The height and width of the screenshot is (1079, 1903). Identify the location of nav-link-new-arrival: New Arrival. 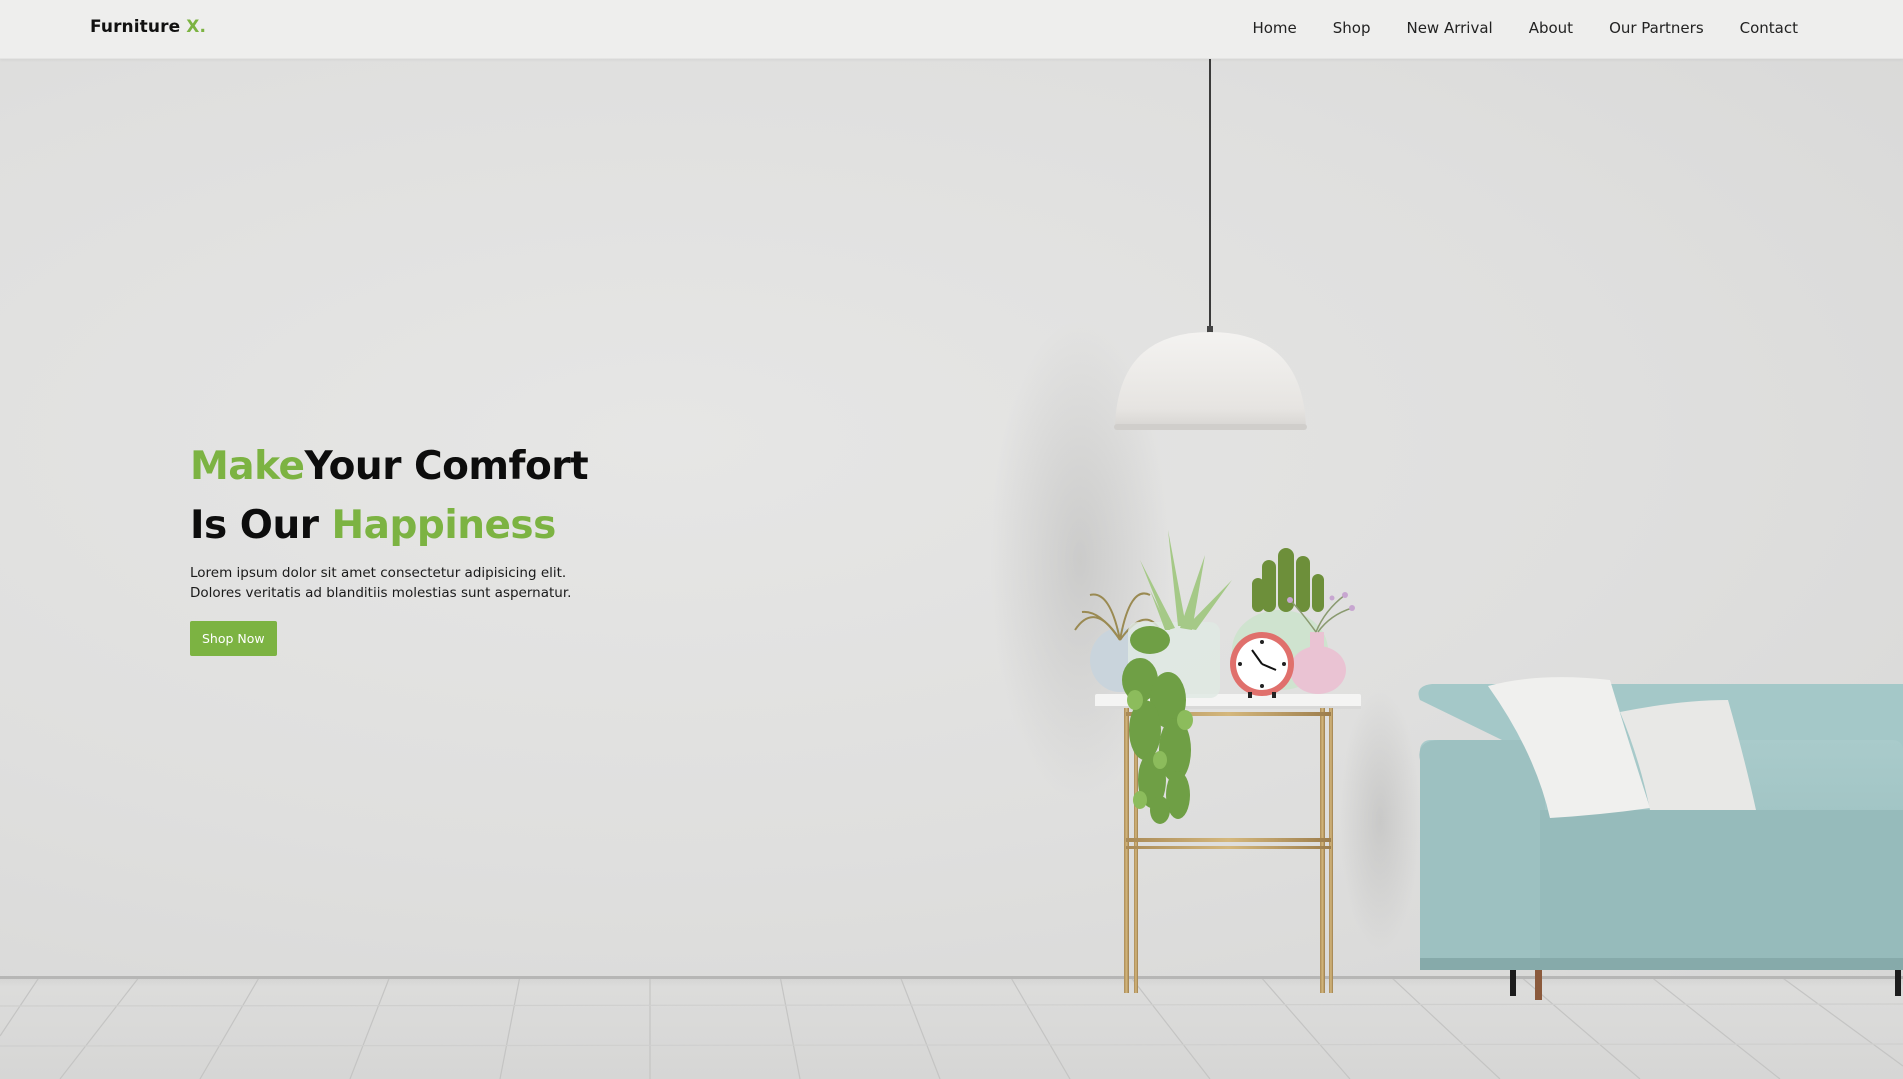
(1449, 28).